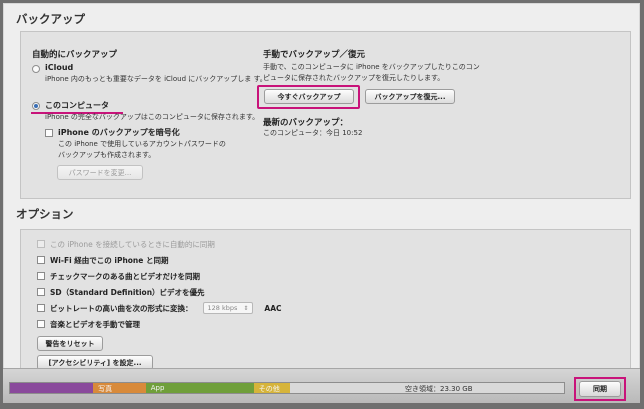 Image resolution: width=644 pixels, height=409 pixels. Describe the element at coordinates (152, 117) in the screenshot. I see `this-computer-description: iPhone の完全なバックアップはこのコンピュータに保存されます。` at that location.